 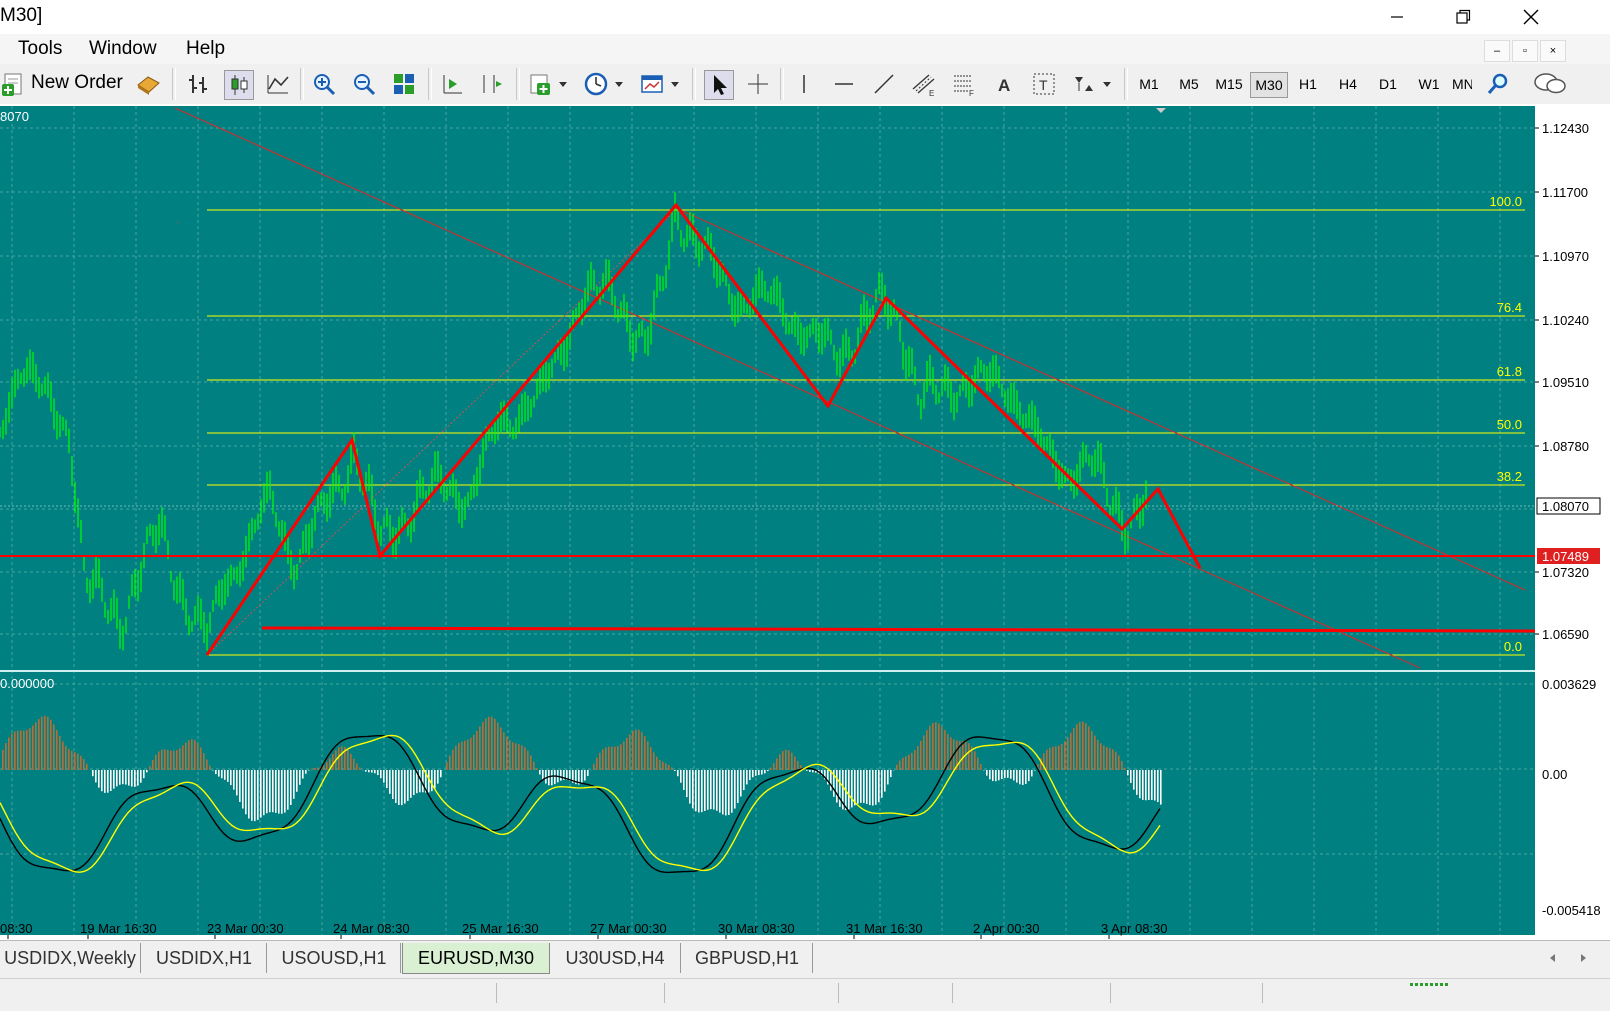 What do you see at coordinates (1149, 84) in the screenshot?
I see `timeframe-m1: M1` at bounding box center [1149, 84].